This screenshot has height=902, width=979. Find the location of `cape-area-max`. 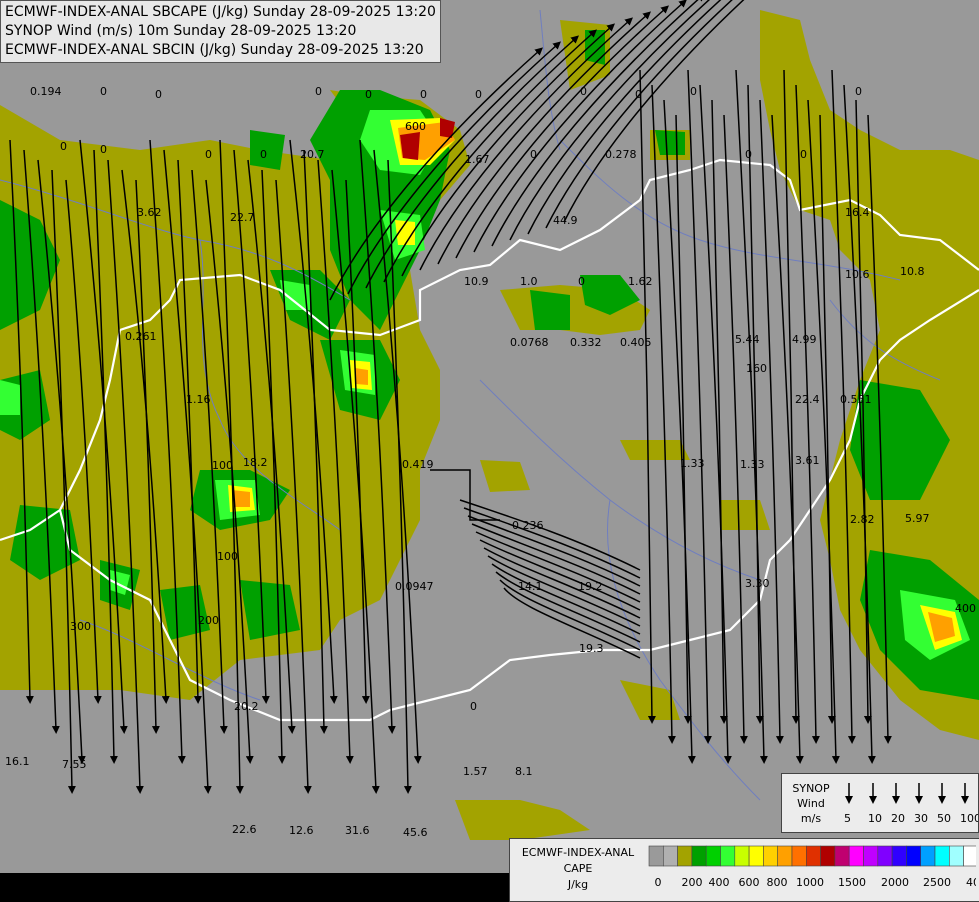

cape-area-max is located at coordinates (410, 146).